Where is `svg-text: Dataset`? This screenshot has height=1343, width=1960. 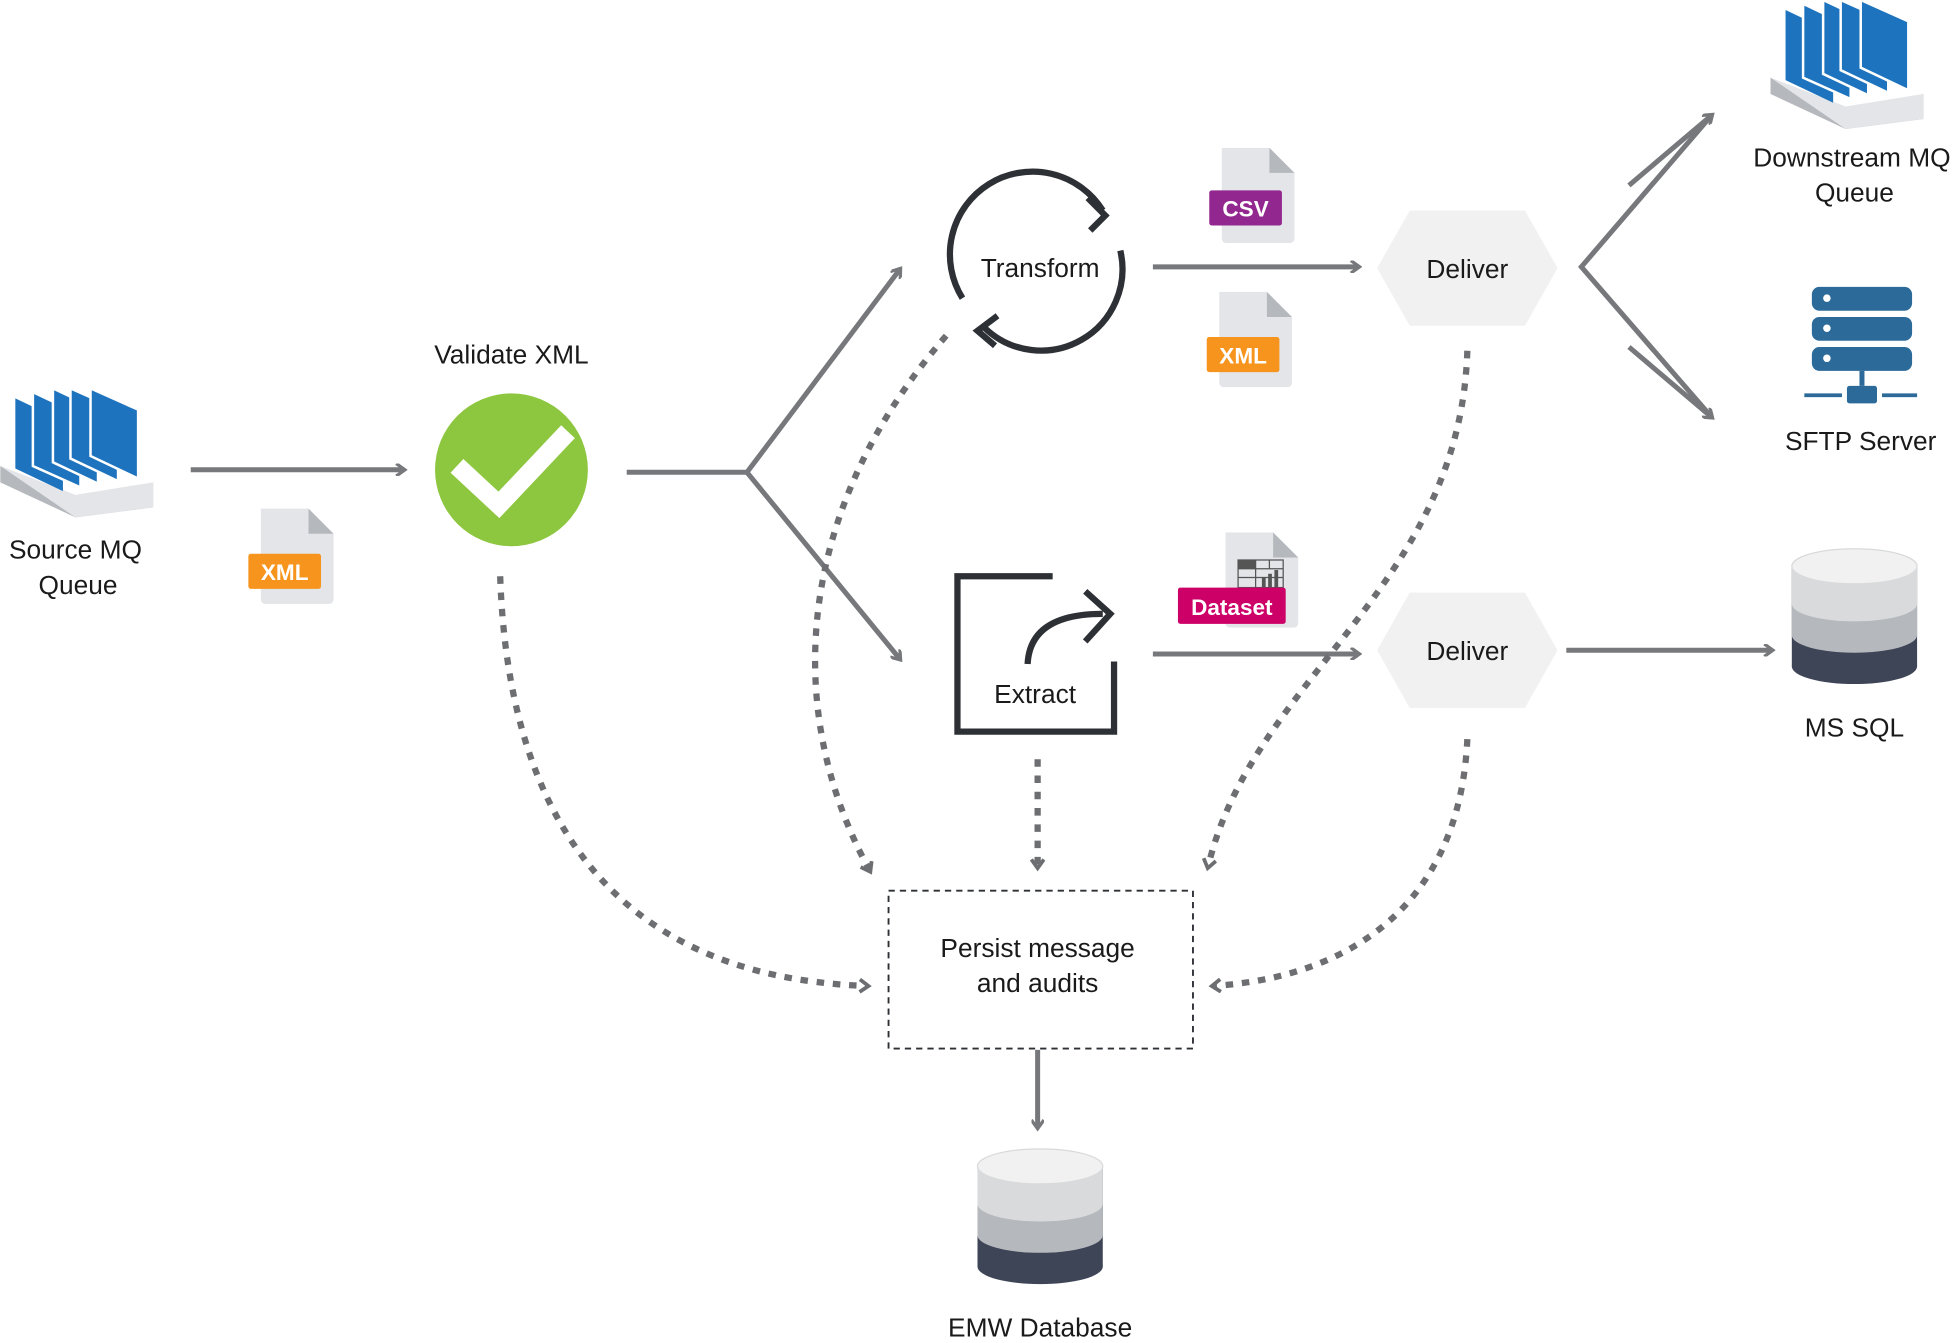
svg-text: Dataset is located at coordinates (1232, 607).